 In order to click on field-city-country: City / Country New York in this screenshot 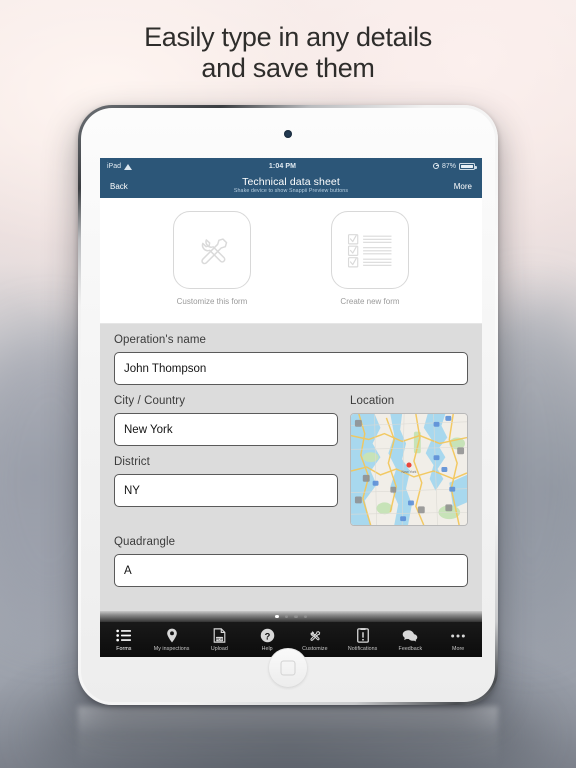, I will do `click(226, 420)`.